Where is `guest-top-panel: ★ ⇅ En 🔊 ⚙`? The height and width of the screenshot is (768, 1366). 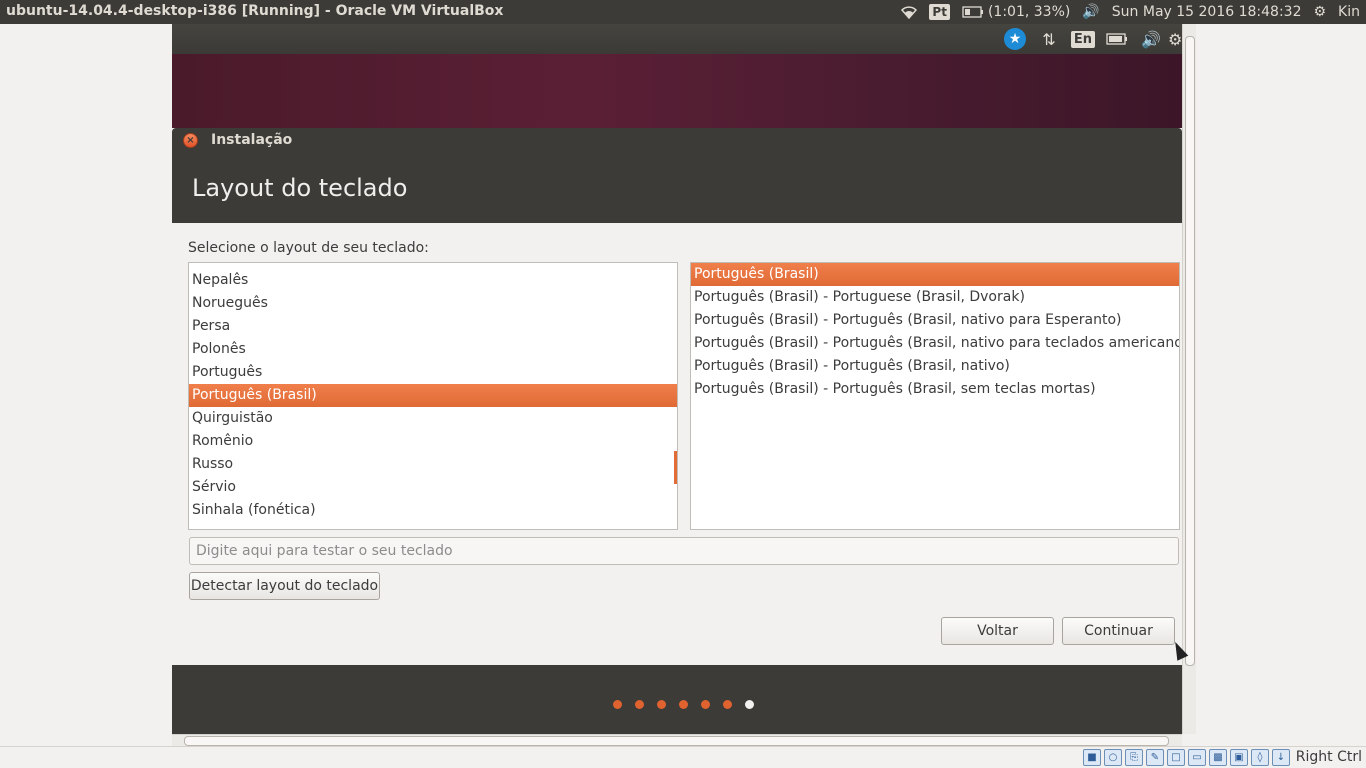 guest-top-panel: ★ ⇅ En 🔊 ⚙ is located at coordinates (677, 39).